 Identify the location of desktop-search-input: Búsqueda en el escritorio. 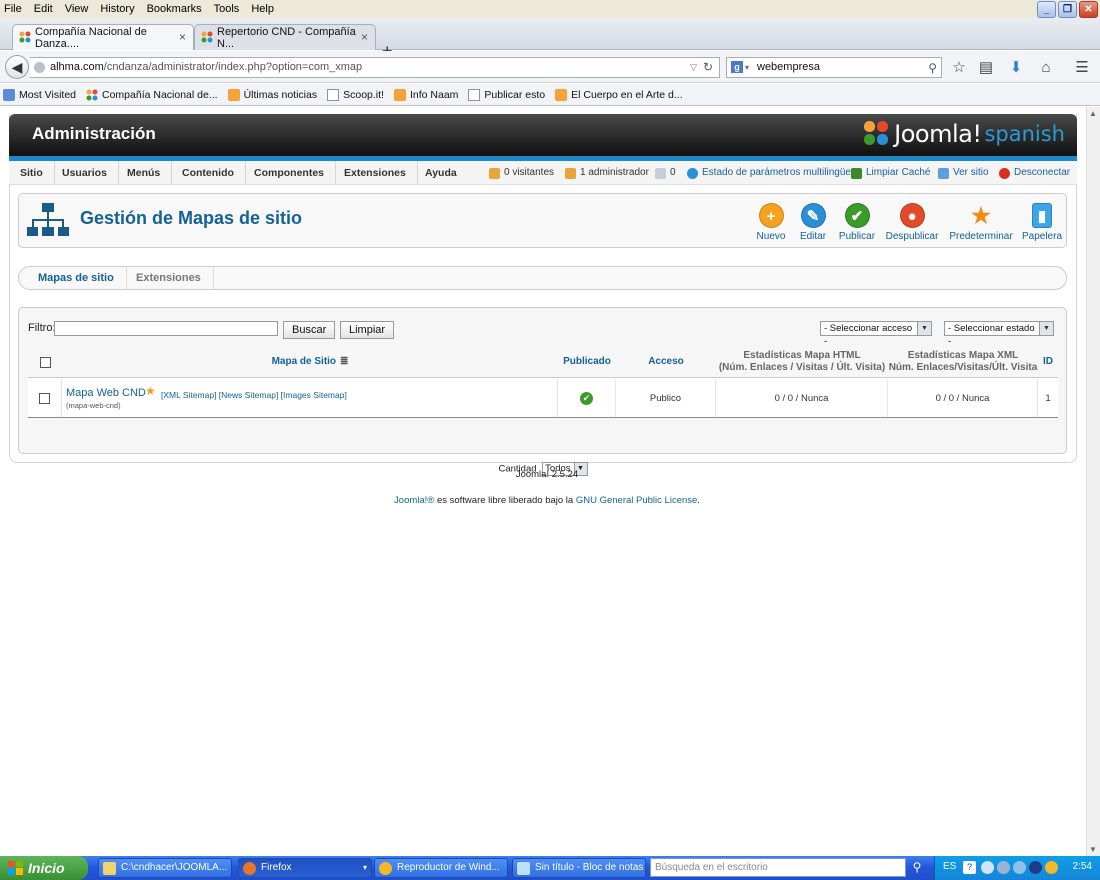
(778, 867).